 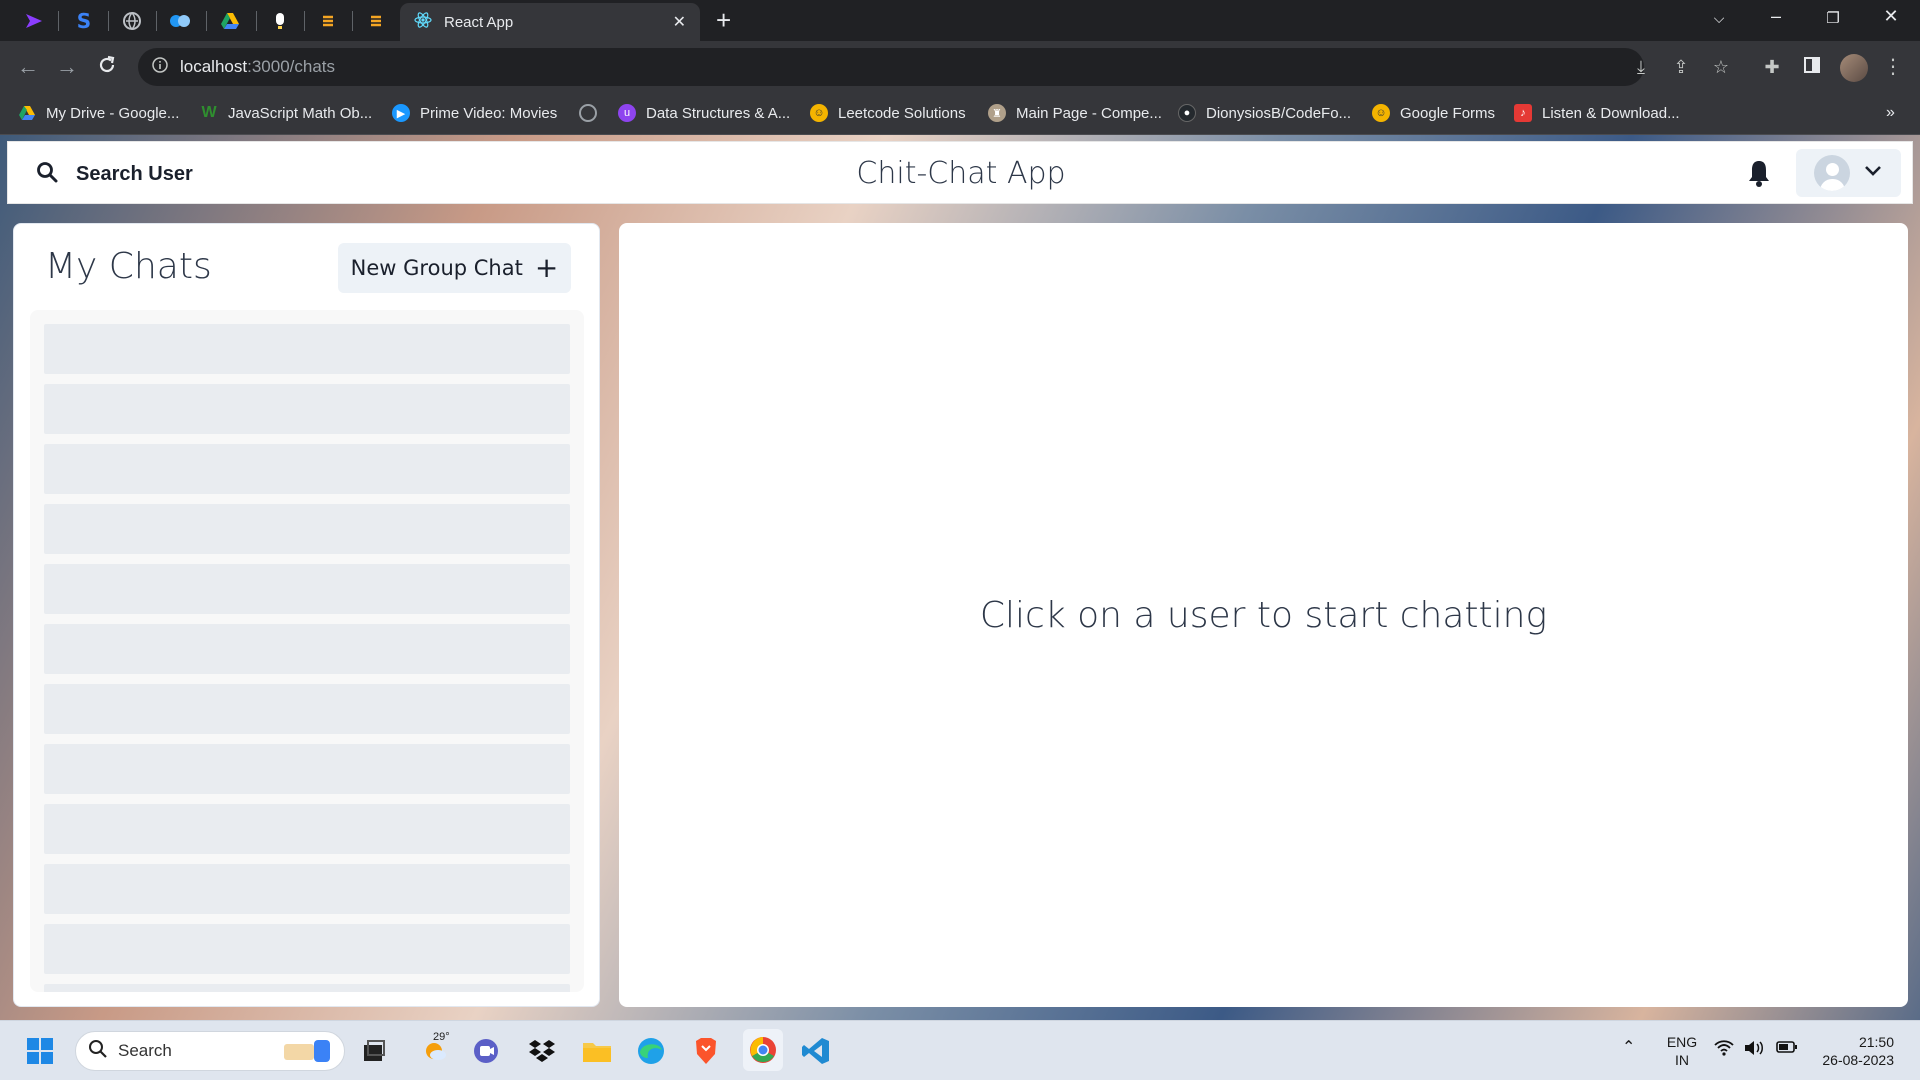 I want to click on tab-search-chevron-icon: ⌵, so click(x=1719, y=18).